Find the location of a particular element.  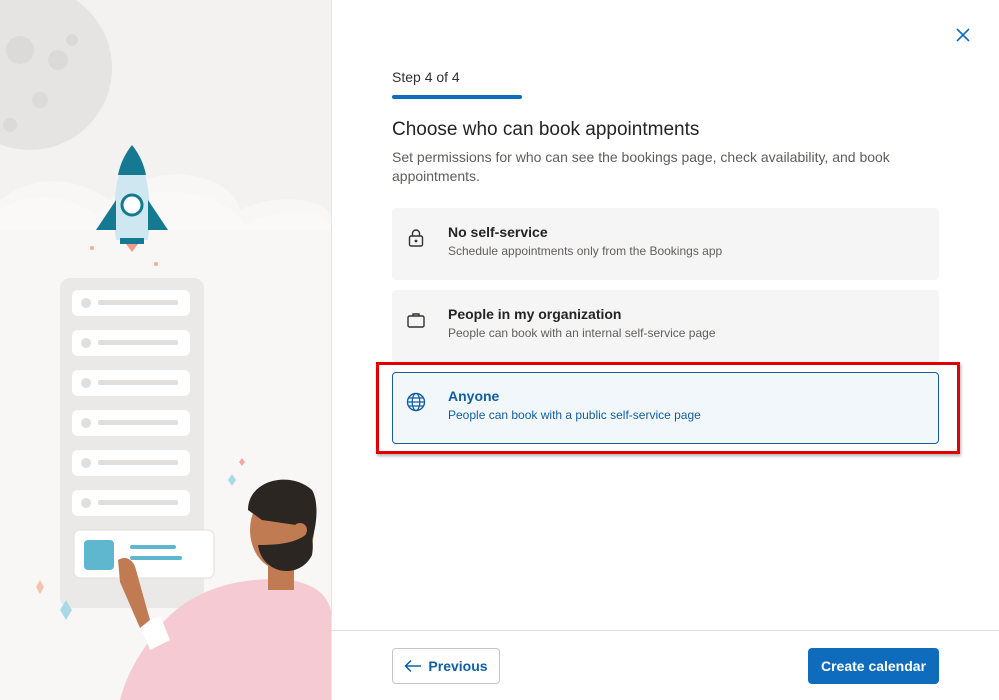

close-button is located at coordinates (963, 35).